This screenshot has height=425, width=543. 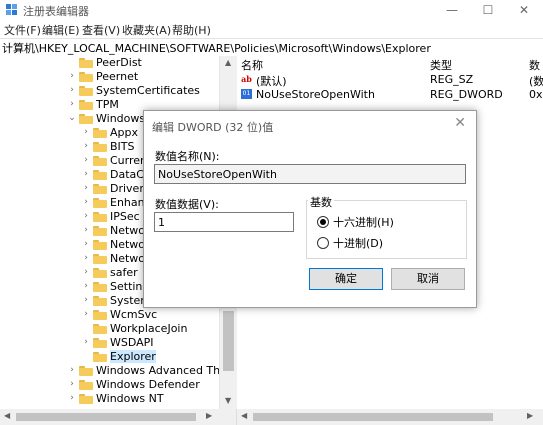 What do you see at coordinates (130, 398) in the screenshot?
I see `tree-item-label: Windows NT` at bounding box center [130, 398].